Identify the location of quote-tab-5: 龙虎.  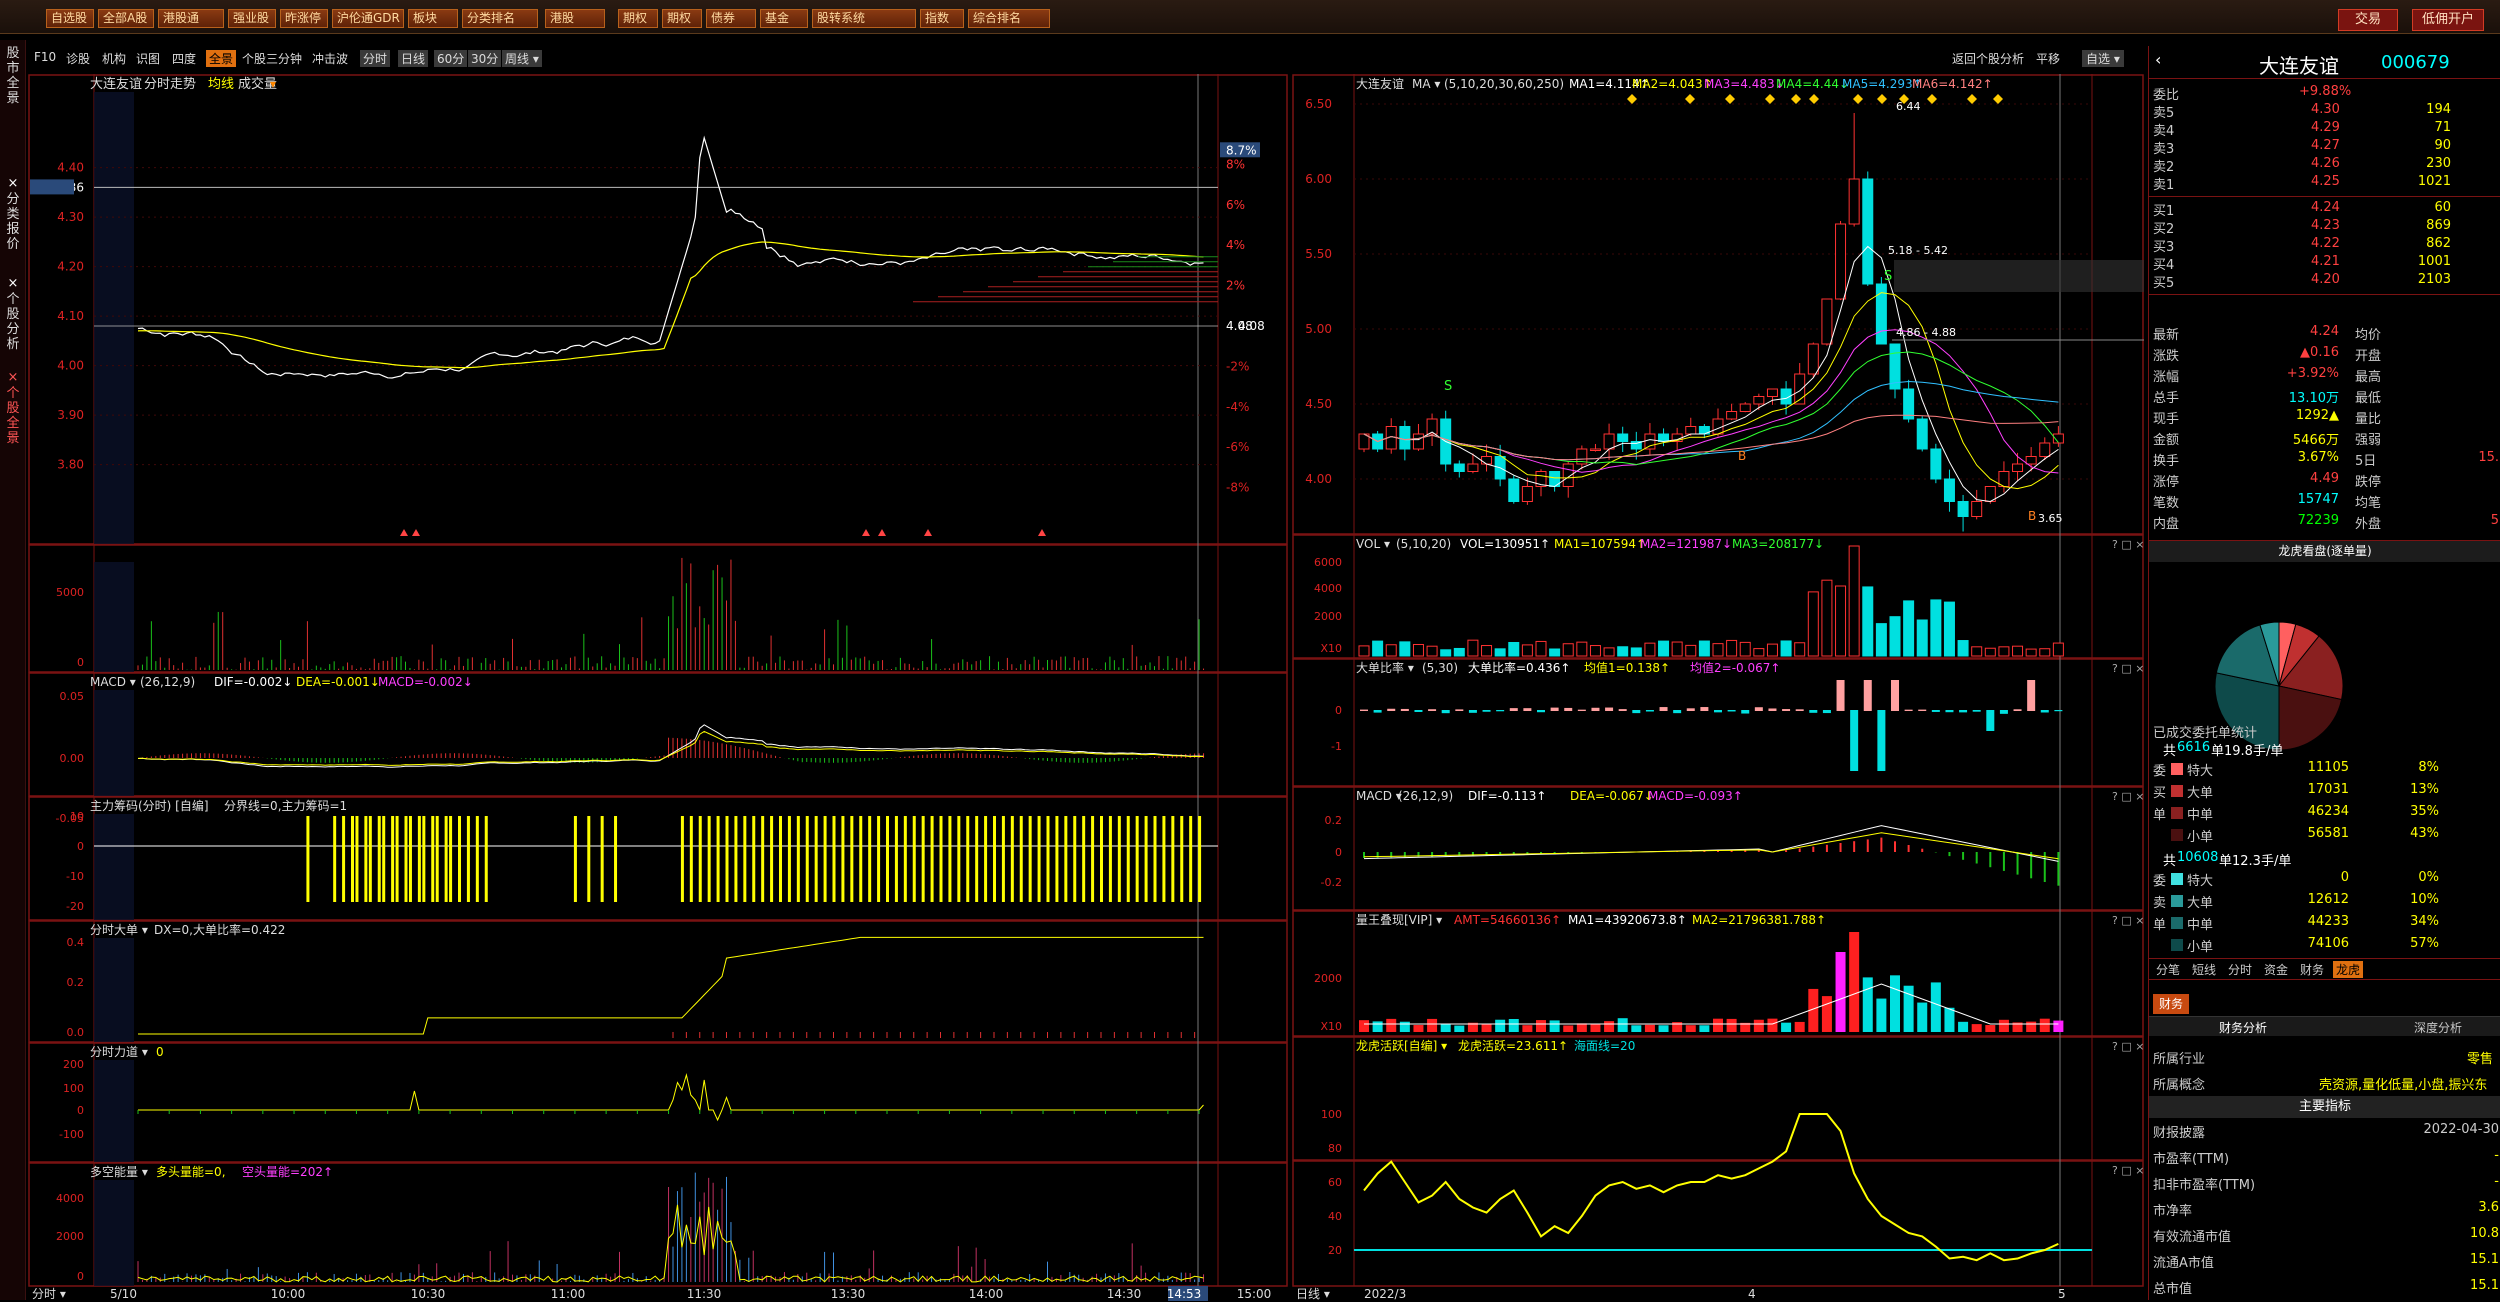
(2348, 969).